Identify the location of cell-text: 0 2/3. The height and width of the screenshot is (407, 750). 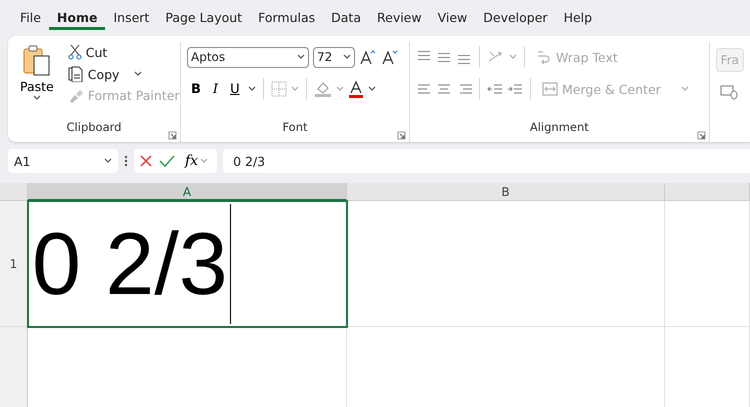
(130, 264).